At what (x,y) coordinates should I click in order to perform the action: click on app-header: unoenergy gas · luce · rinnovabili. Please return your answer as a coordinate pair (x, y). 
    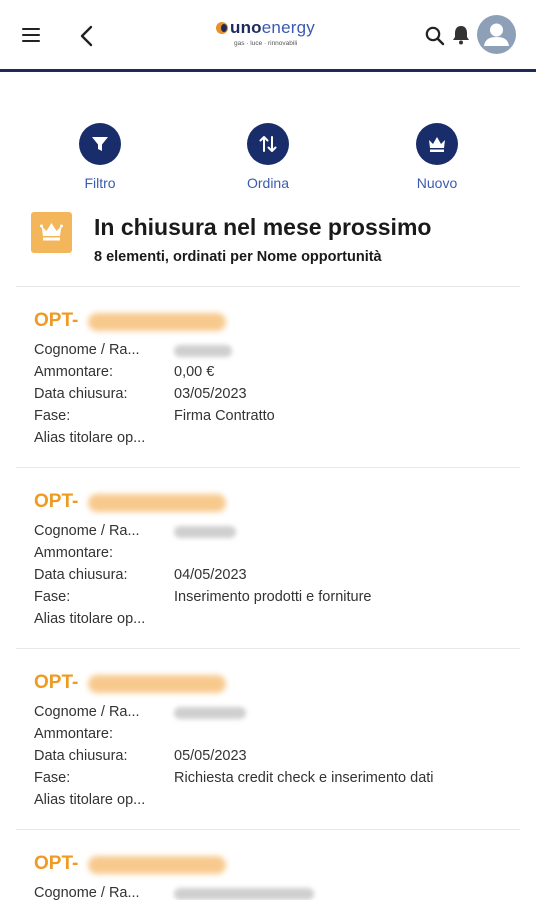
    Looking at the image, I should click on (268, 36).